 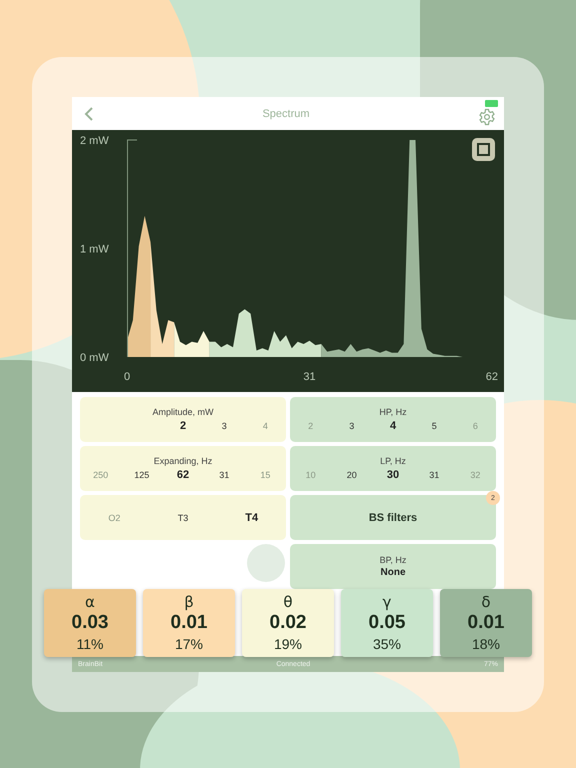 I want to click on panel-title: Expanding, Hz, so click(x=183, y=461).